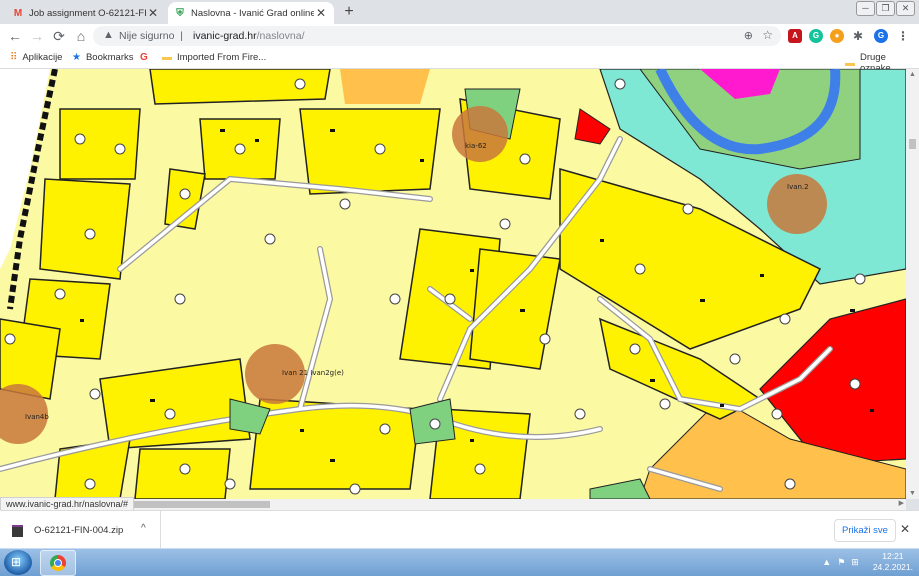  What do you see at coordinates (901, 503) in the screenshot?
I see `scroll-right-icon: ▶` at bounding box center [901, 503].